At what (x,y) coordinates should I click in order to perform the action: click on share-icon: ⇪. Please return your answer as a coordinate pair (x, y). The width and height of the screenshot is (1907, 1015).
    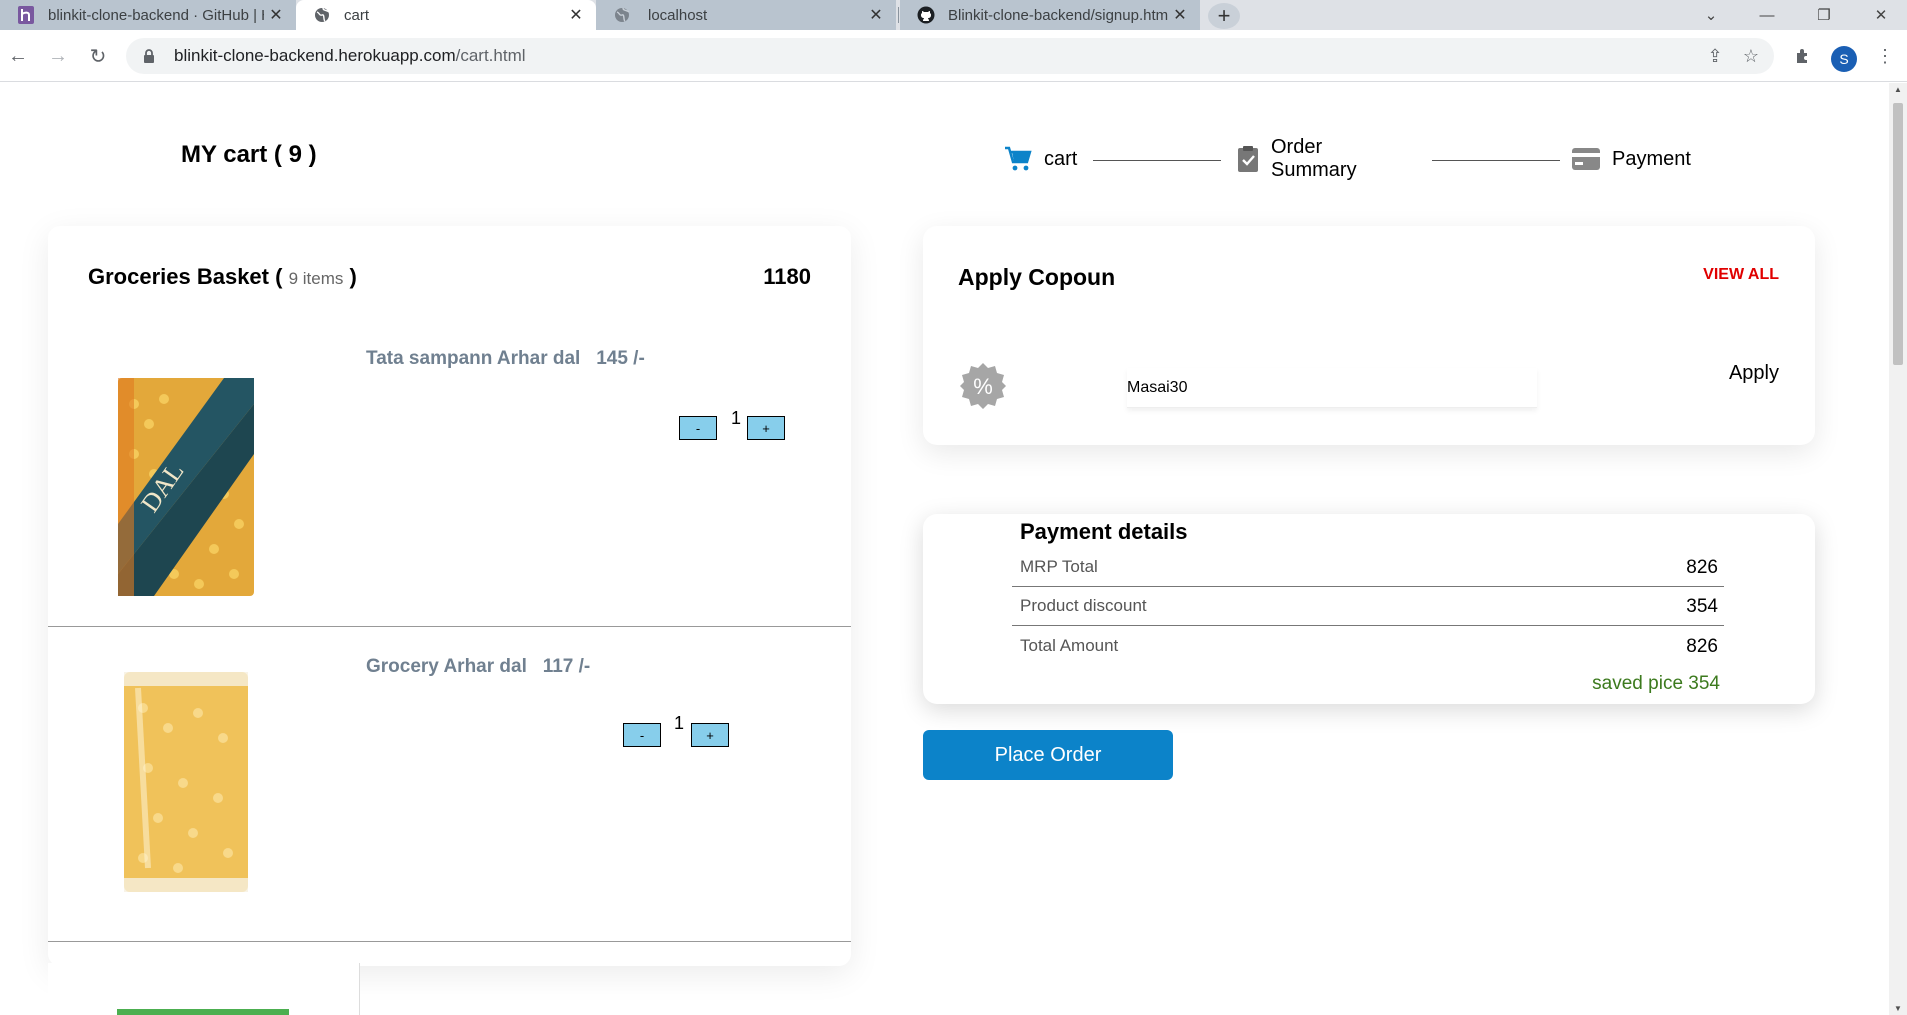
    Looking at the image, I should click on (1715, 56).